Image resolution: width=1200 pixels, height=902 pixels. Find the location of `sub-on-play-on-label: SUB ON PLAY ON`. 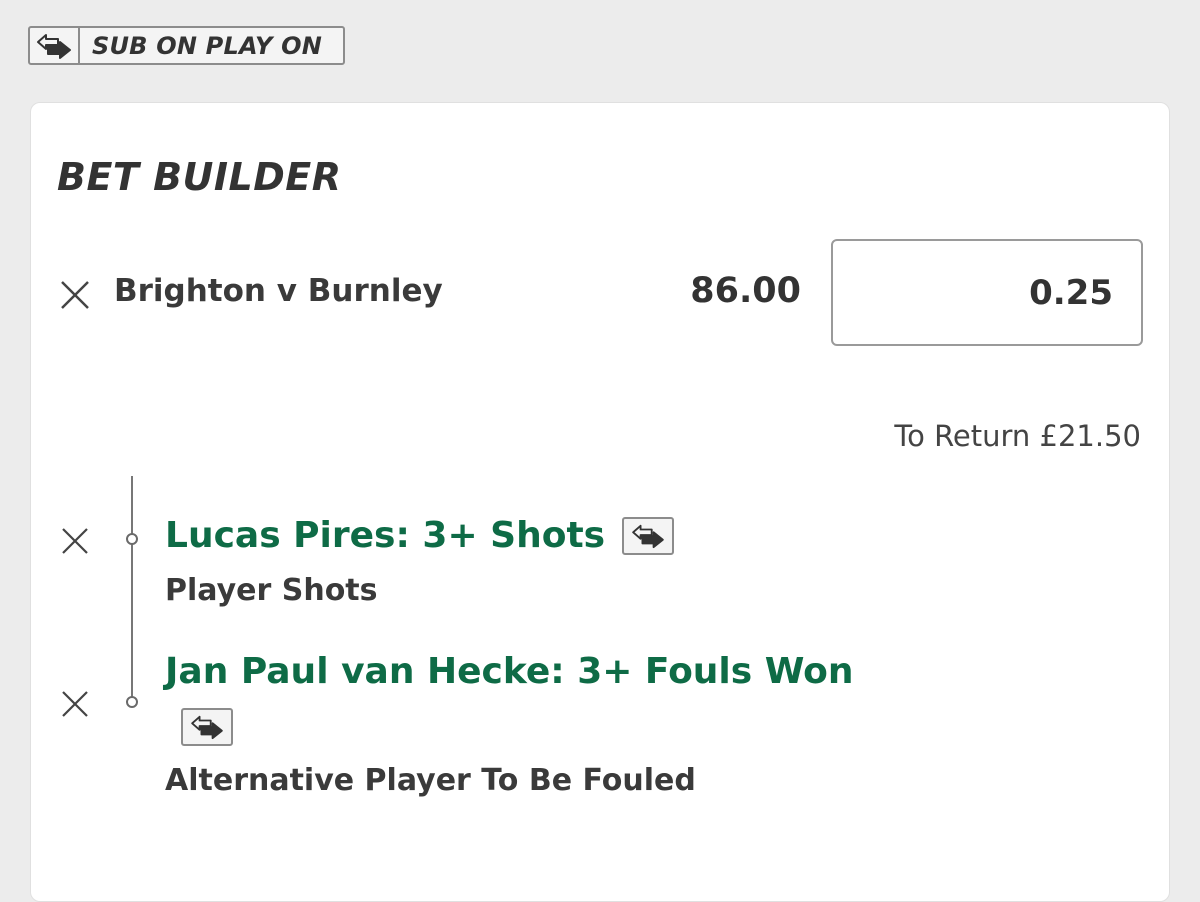

sub-on-play-on-label: SUB ON PLAY ON is located at coordinates (207, 45).